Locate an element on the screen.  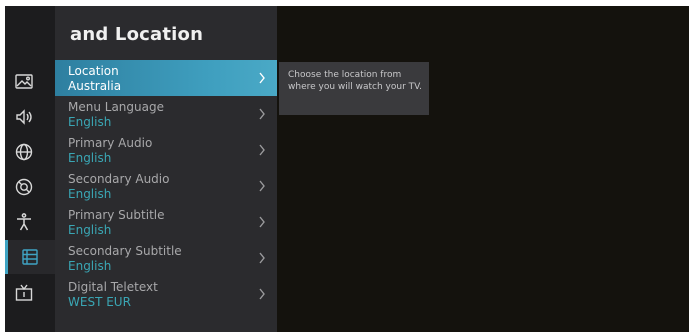
menu-item-label: Primary Audio is located at coordinates (110, 143).